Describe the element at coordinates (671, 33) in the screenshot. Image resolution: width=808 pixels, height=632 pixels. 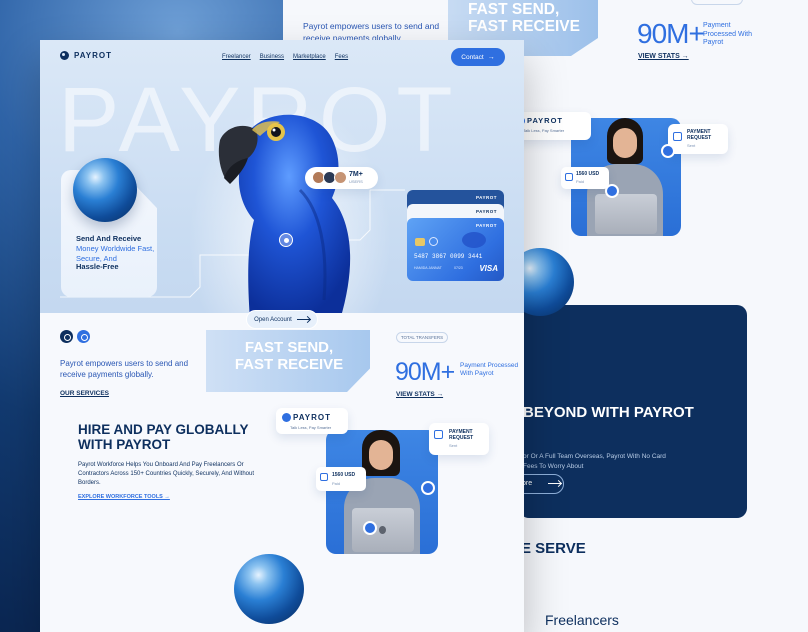
I see `back-stat-value: 90M+` at that location.